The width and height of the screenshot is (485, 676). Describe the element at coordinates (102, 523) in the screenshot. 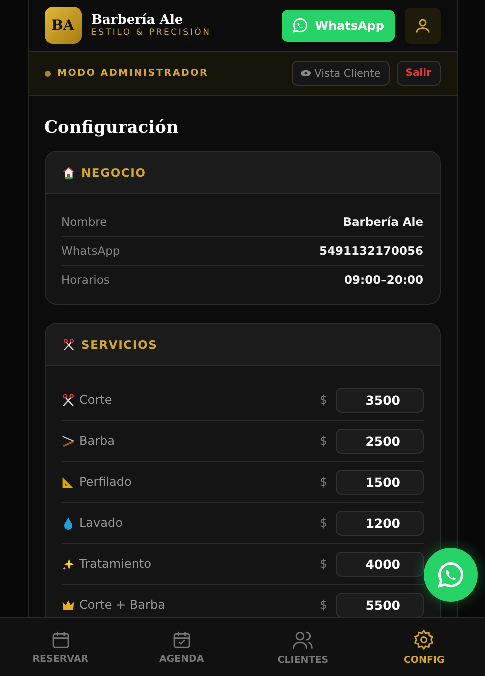

I see `service-name: Lavado` at that location.